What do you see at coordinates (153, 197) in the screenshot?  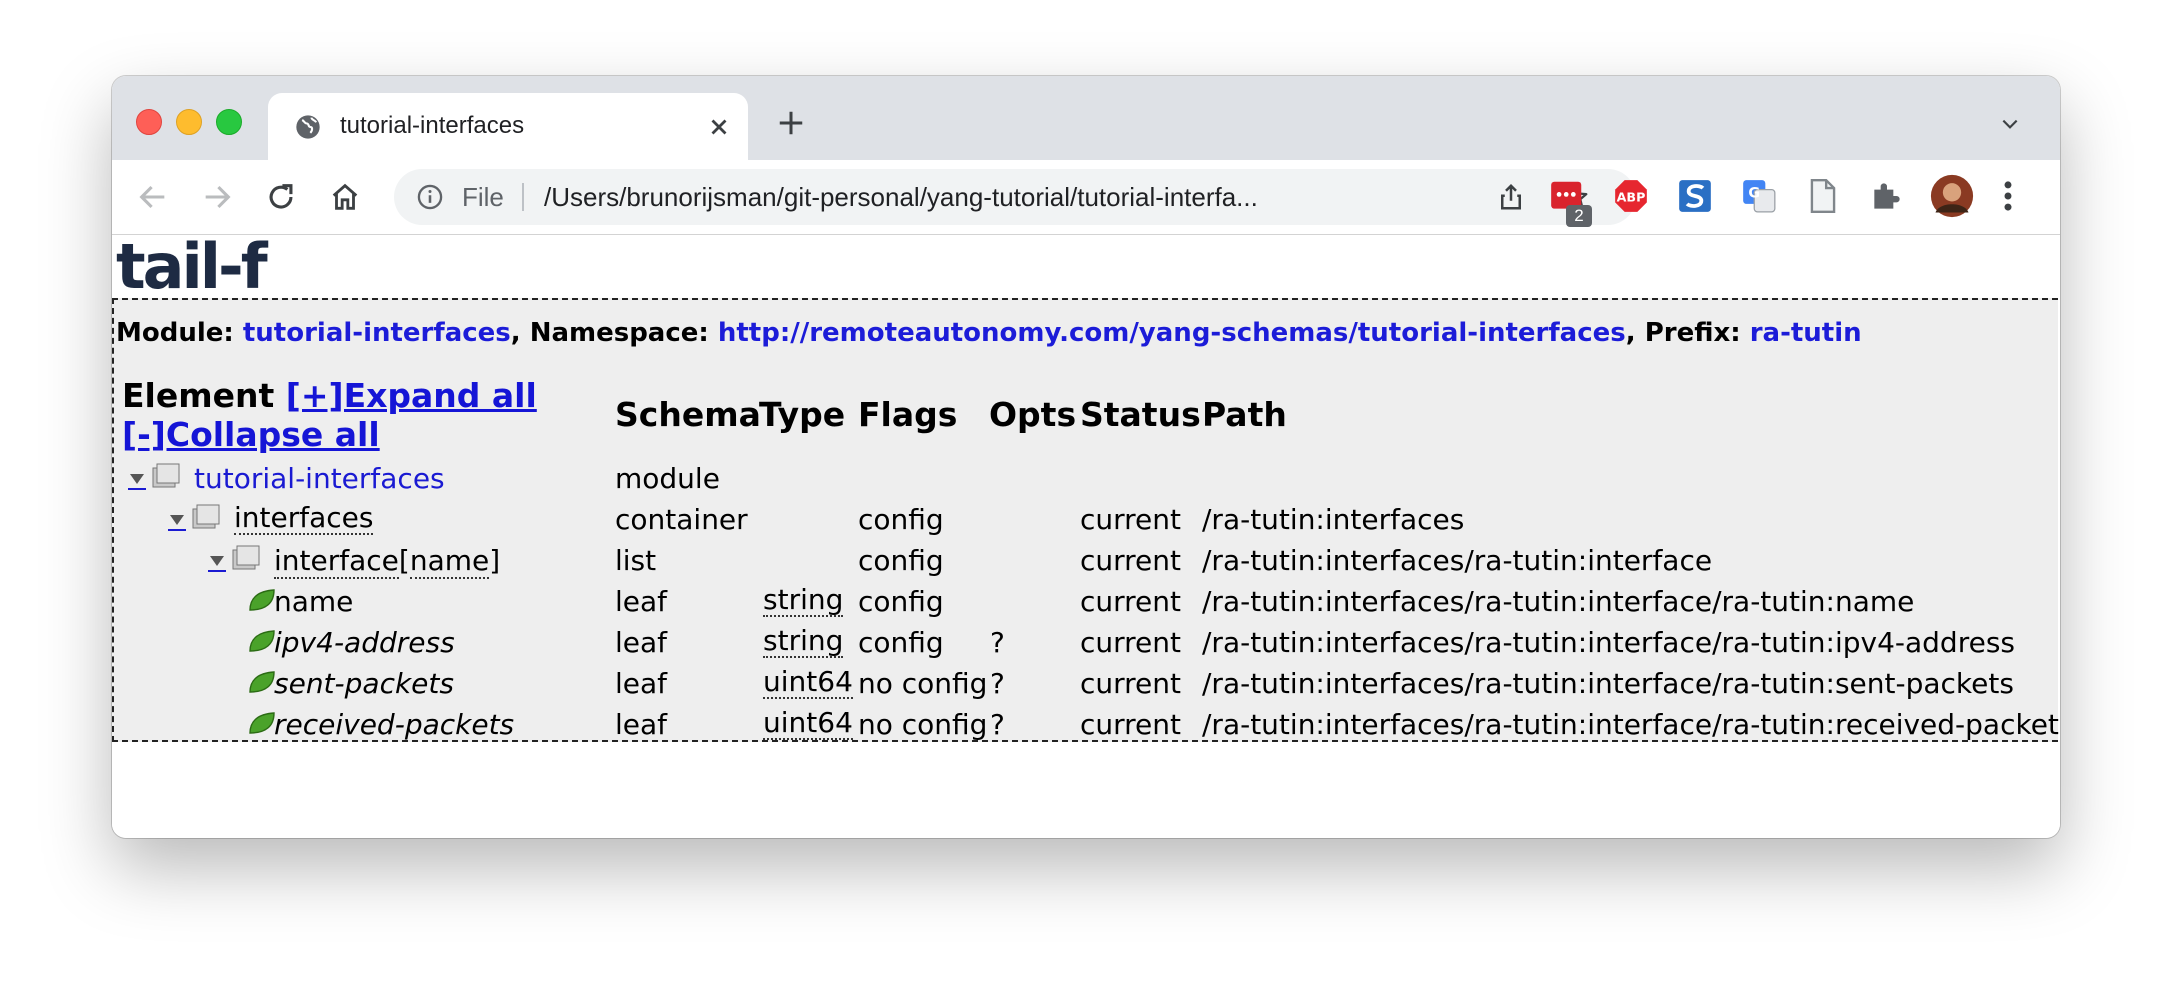 I see `back-arrow-icon` at bounding box center [153, 197].